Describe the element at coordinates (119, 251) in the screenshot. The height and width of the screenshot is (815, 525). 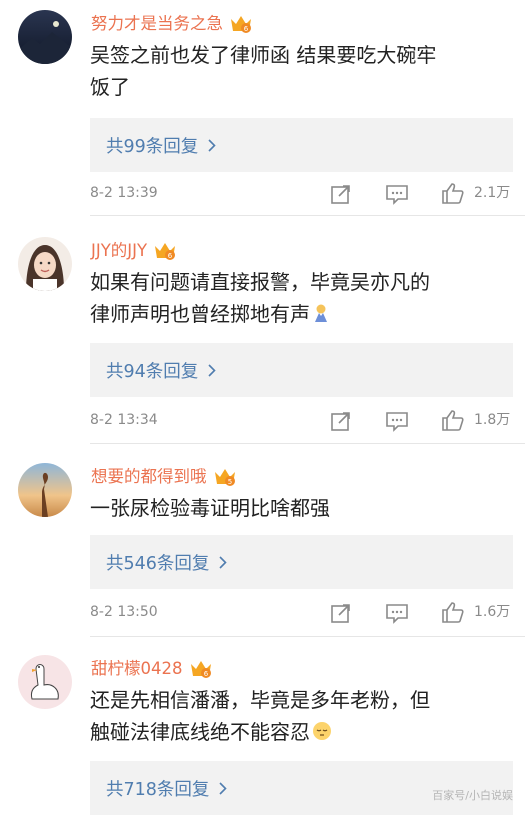
I see `username: JJY的JJY` at that location.